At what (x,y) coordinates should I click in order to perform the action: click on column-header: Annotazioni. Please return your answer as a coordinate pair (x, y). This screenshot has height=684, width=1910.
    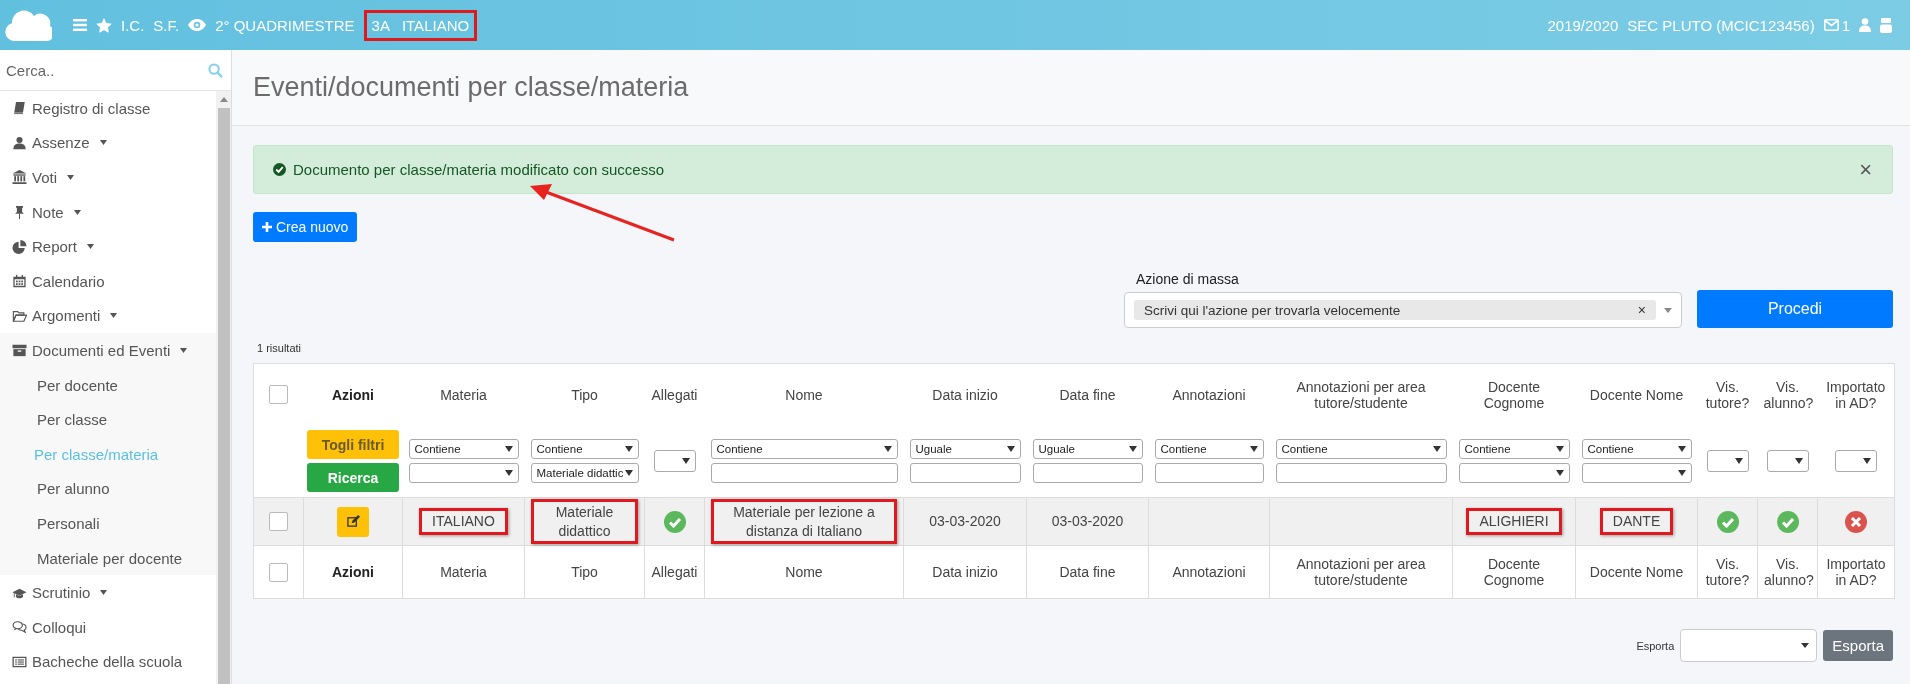
    Looking at the image, I should click on (1209, 394).